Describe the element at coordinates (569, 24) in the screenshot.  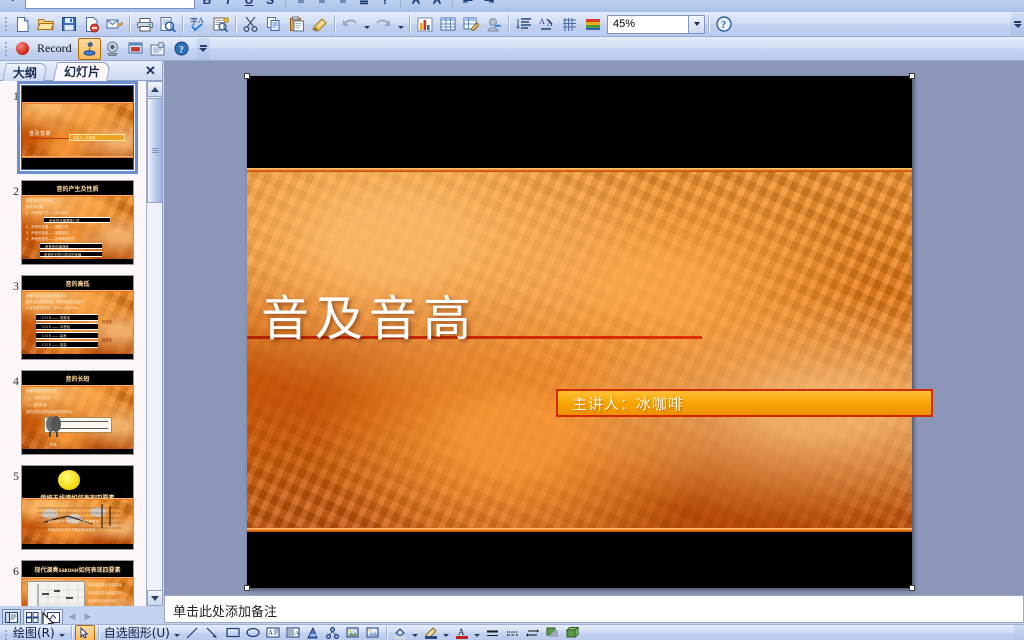
I see `show-grid-icon` at that location.